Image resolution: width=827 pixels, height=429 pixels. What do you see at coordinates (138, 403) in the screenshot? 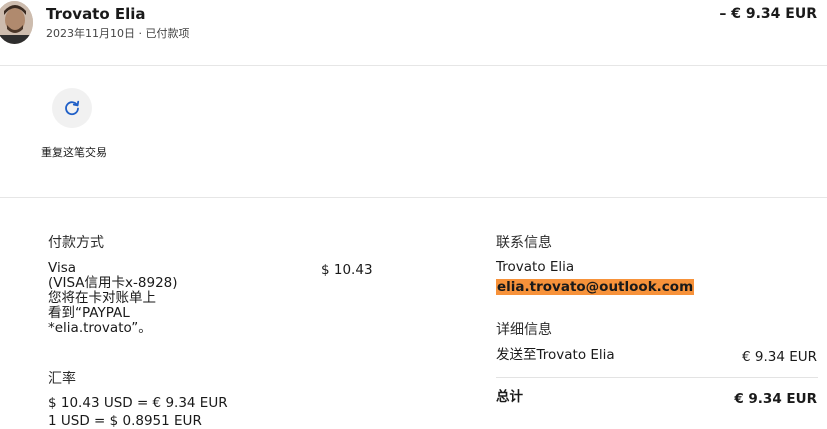
I see `exchange-rate-conversion: $ 10.43 USD = € 9.34 EUR` at bounding box center [138, 403].